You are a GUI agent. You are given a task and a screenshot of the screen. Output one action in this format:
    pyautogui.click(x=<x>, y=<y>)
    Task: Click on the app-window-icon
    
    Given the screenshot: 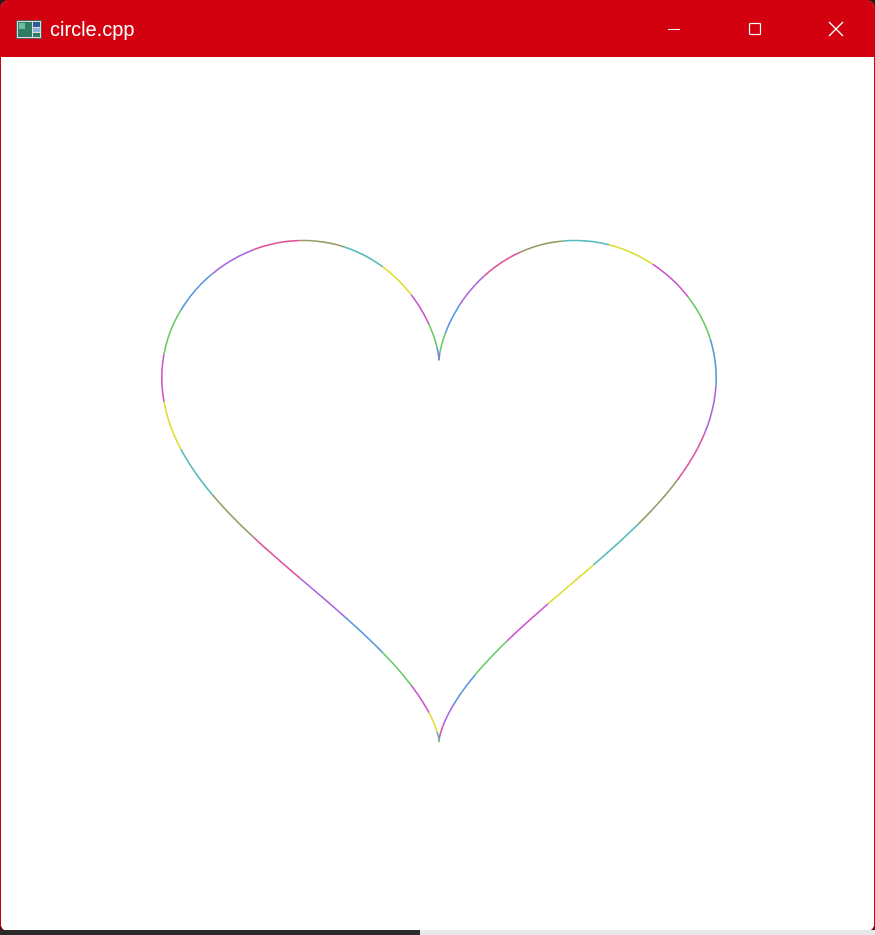 What is the action you would take?
    pyautogui.click(x=29, y=29)
    